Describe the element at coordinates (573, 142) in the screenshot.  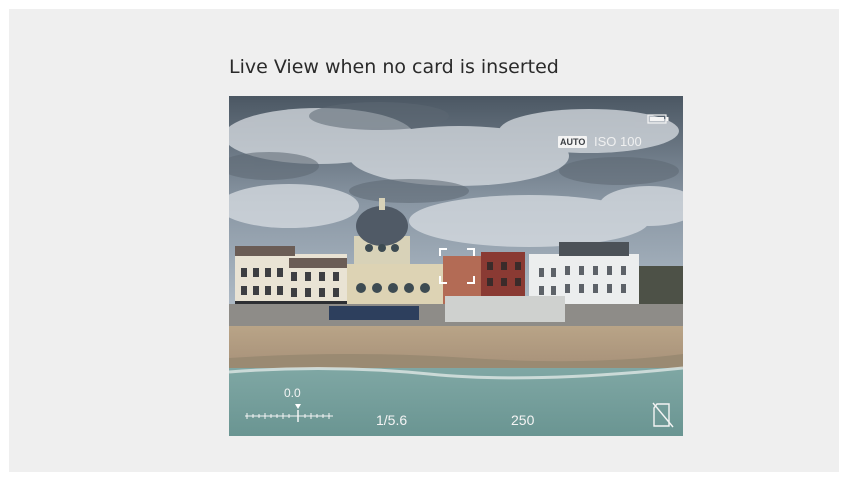
I see `auto-iso-badge: AUTO` at that location.